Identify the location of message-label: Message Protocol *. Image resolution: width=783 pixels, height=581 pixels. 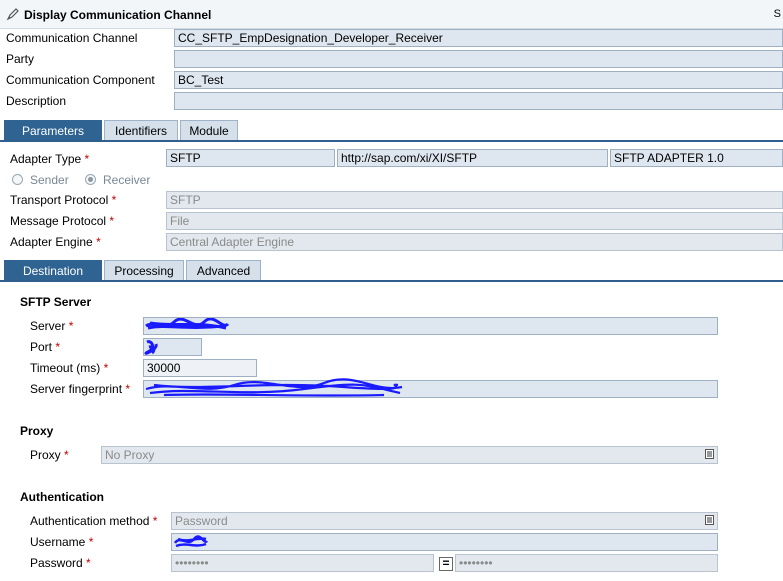
(62, 221).